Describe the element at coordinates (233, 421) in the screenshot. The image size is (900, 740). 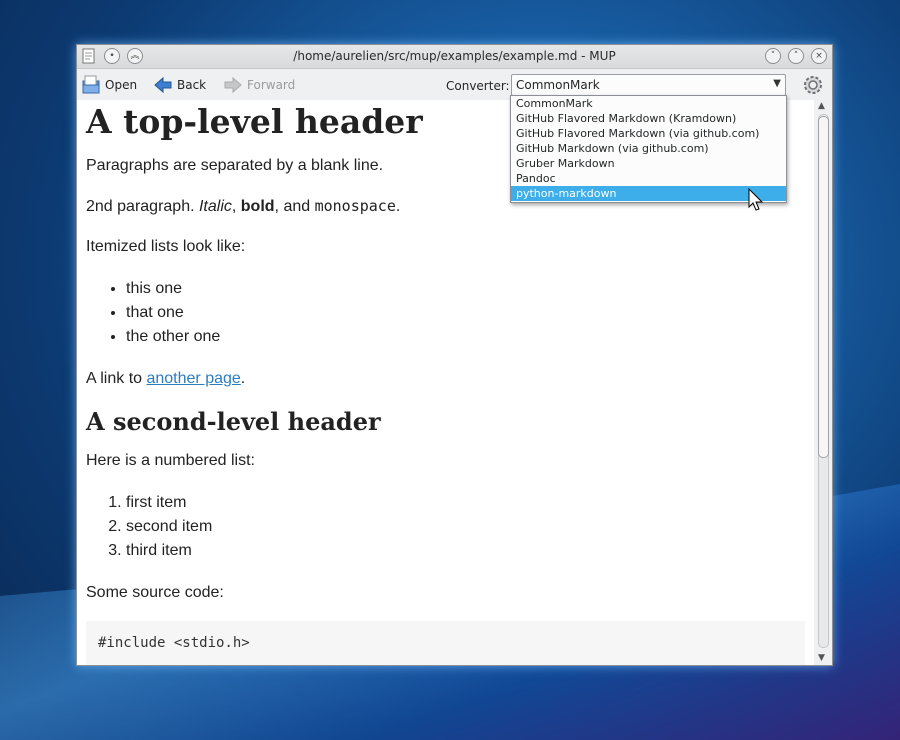
I see `heading-2: A second-level header` at that location.